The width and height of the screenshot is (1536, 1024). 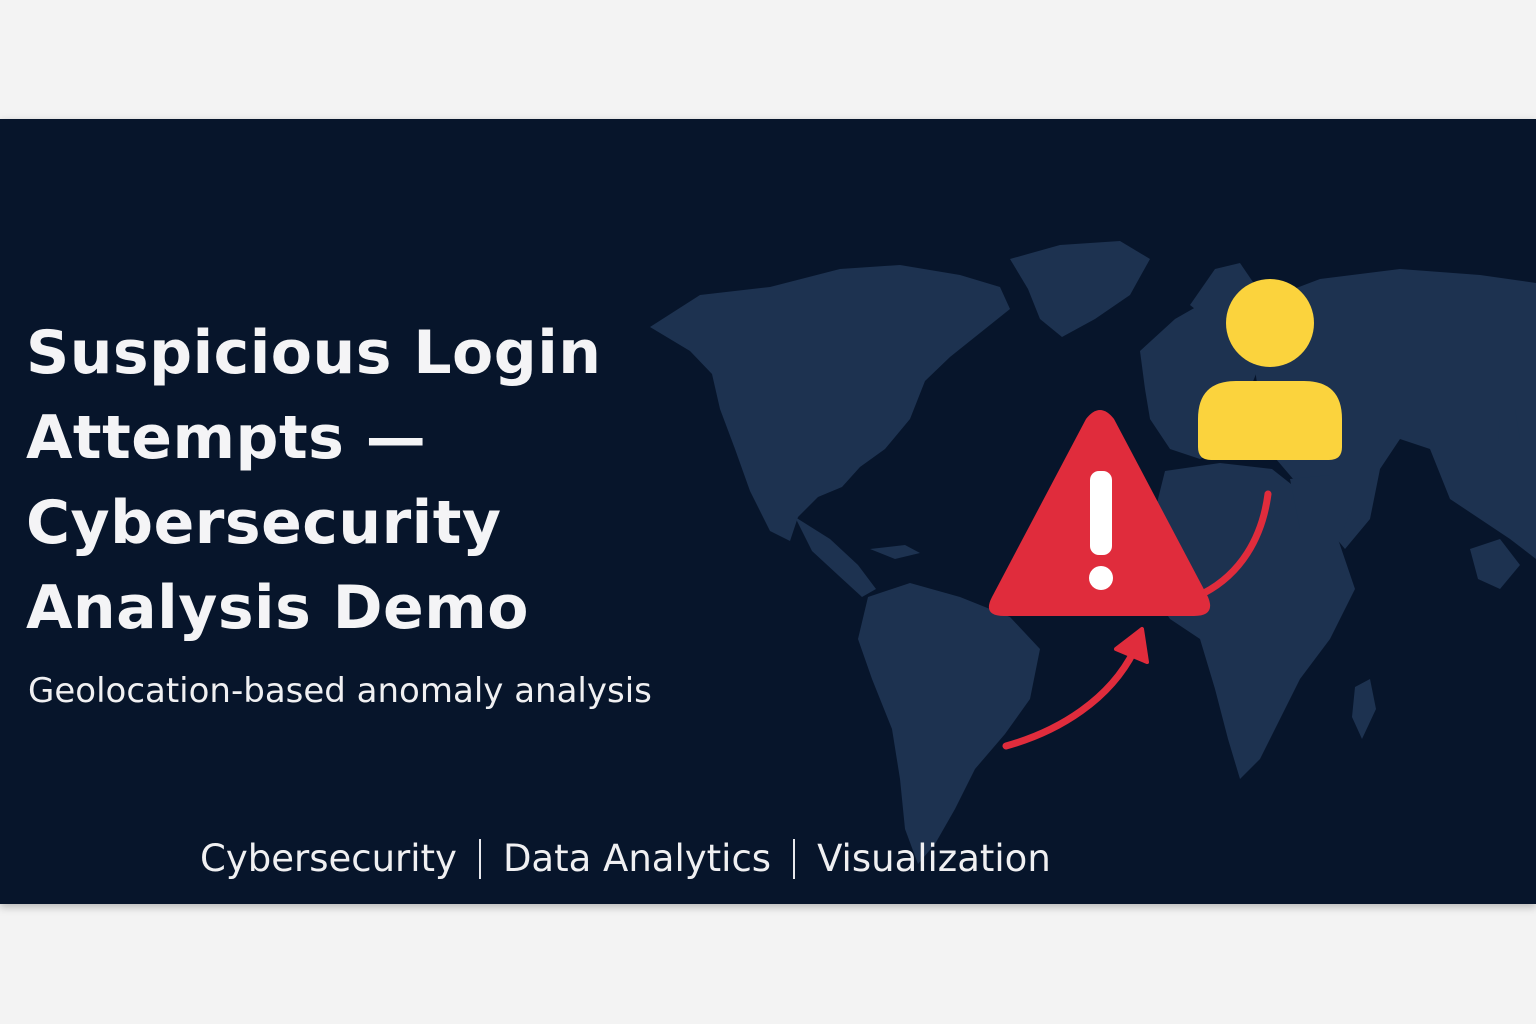 I want to click on warning-triangle-icon, so click(x=1099, y=513).